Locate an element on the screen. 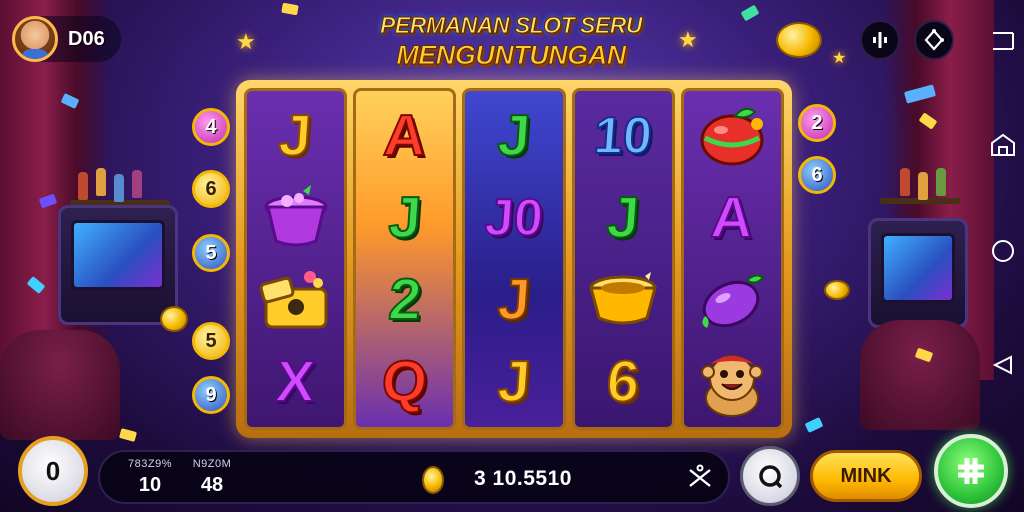 The width and height of the screenshot is (1024, 512). stat-bet-label: N9Z0M is located at coordinates (212, 464).